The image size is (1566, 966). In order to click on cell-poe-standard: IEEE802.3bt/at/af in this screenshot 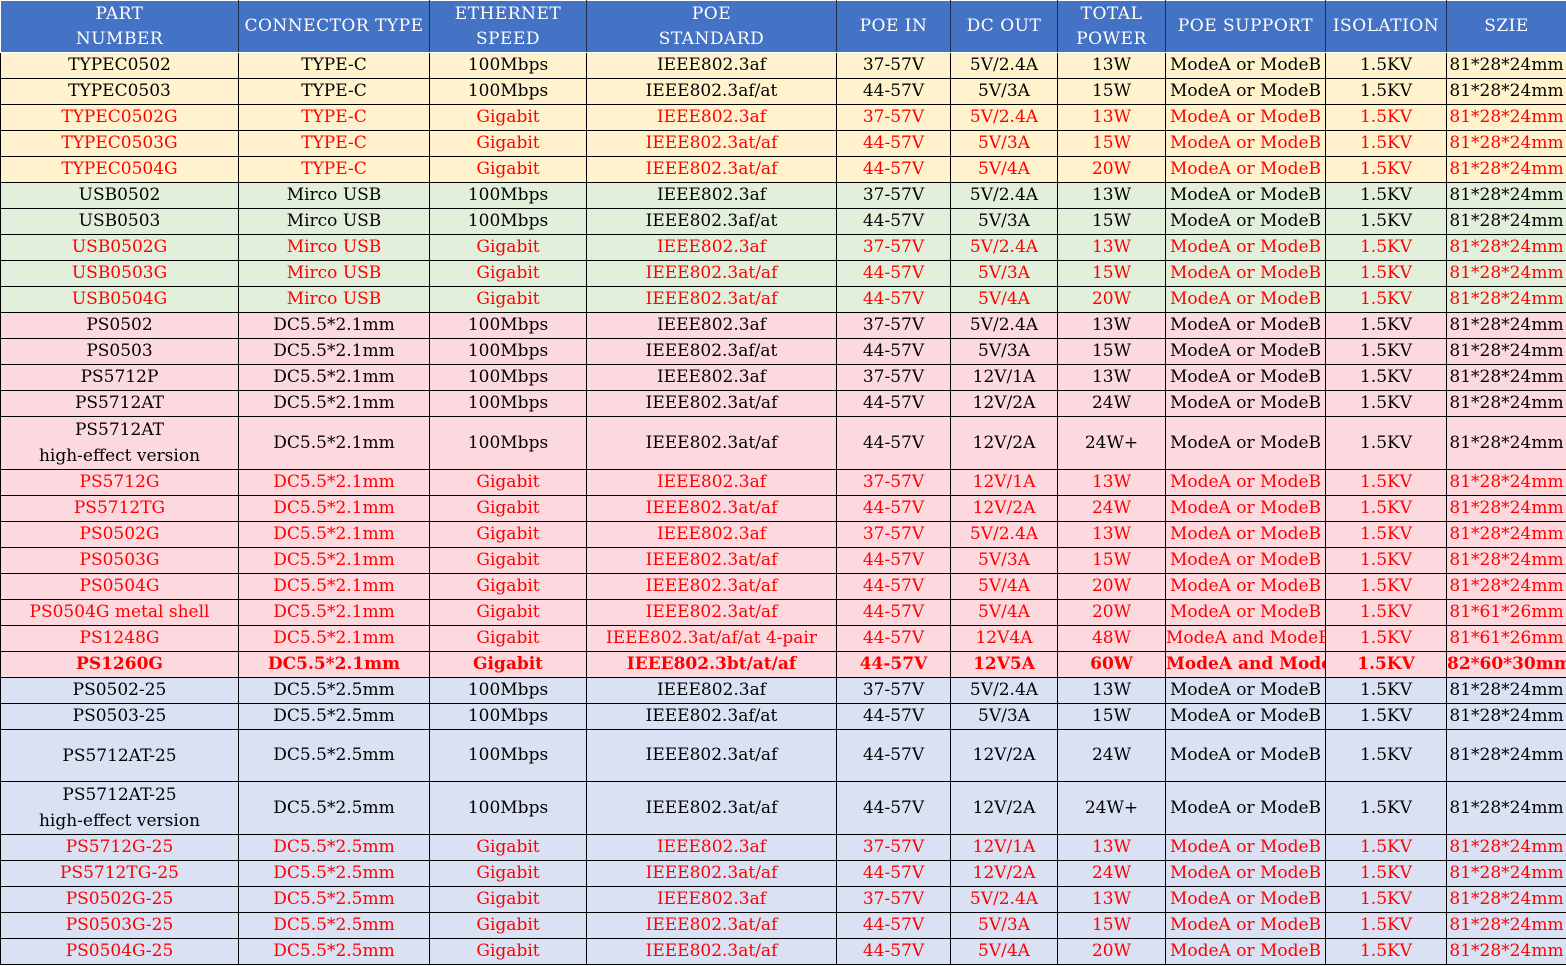, I will do `click(711, 664)`.